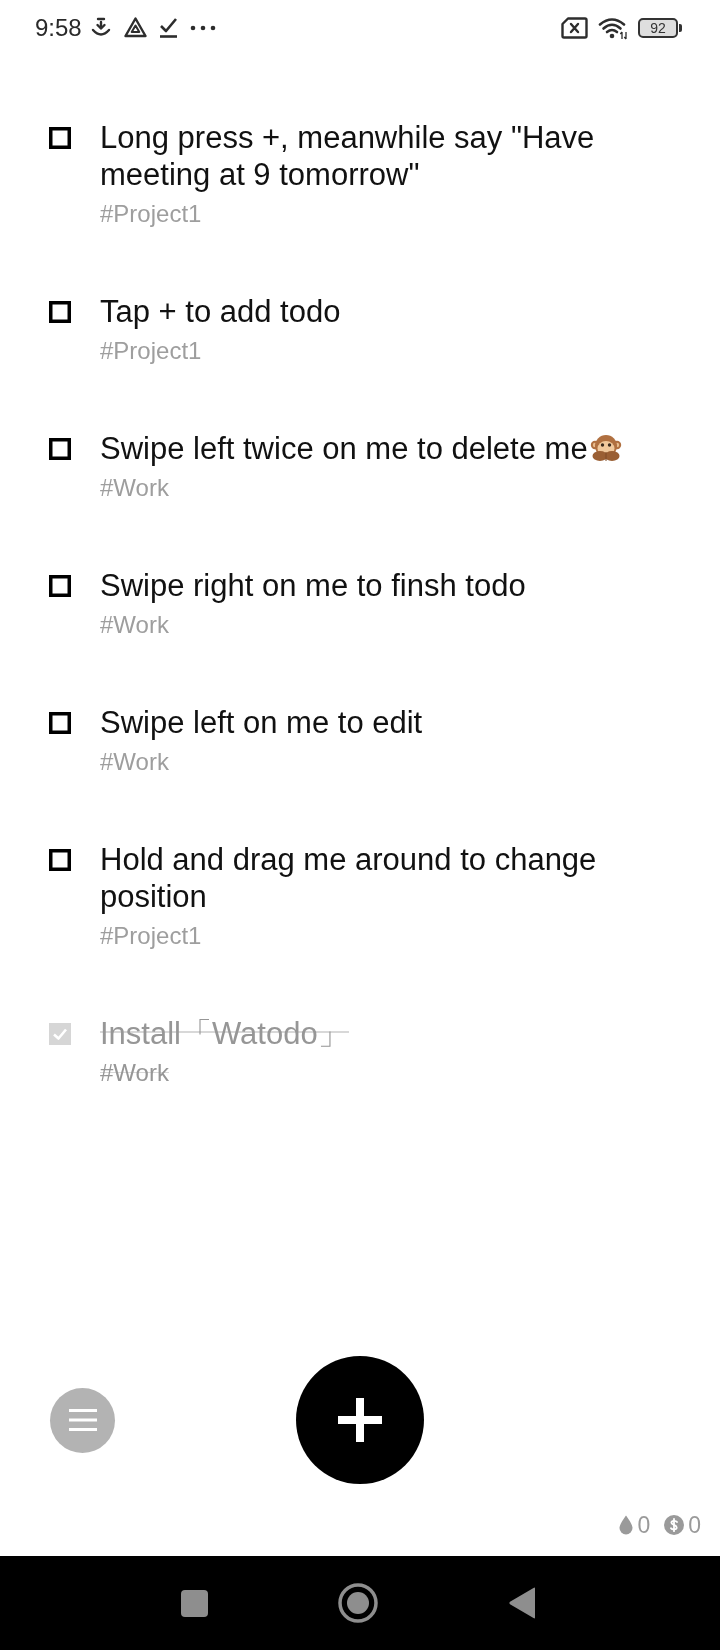  Describe the element at coordinates (220, 311) in the screenshot. I see `todo-title: Tap + to add todo` at that location.